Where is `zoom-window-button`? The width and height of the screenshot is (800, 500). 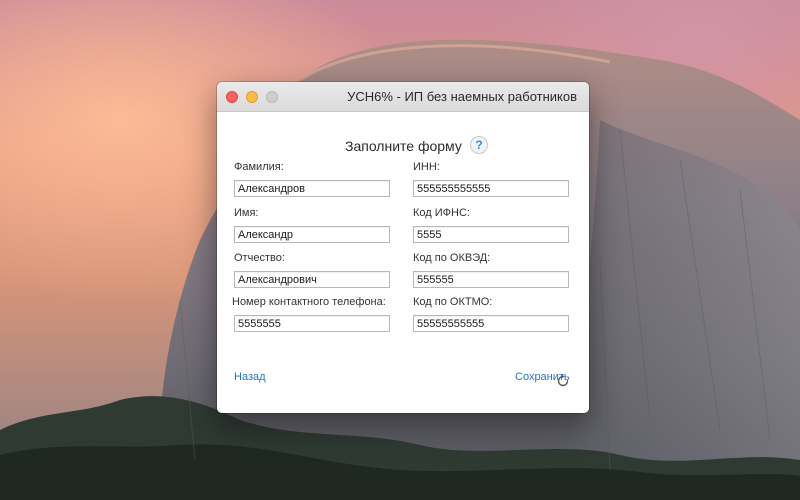
zoom-window-button is located at coordinates (272, 97).